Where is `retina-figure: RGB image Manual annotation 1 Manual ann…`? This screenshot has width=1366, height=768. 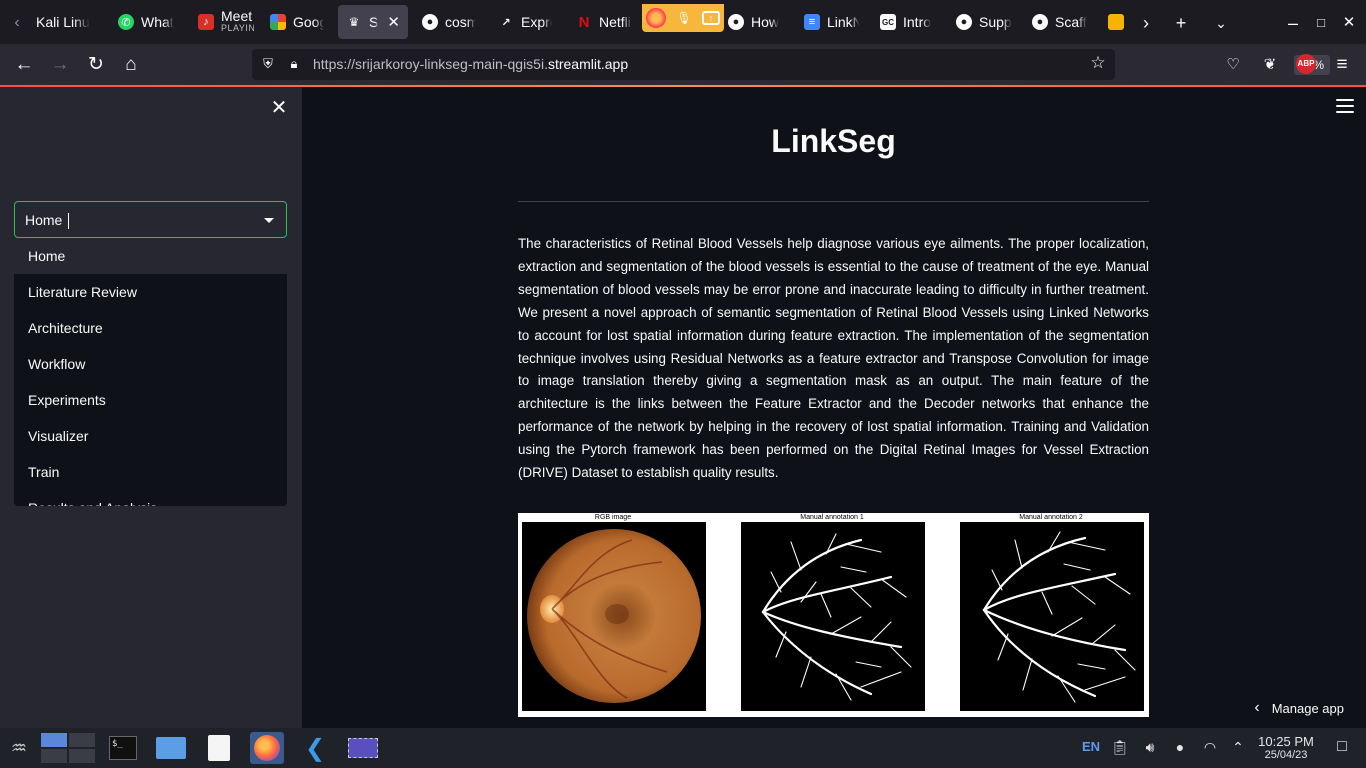 retina-figure: RGB image Manual annotation 1 Manual ann… is located at coordinates (833, 615).